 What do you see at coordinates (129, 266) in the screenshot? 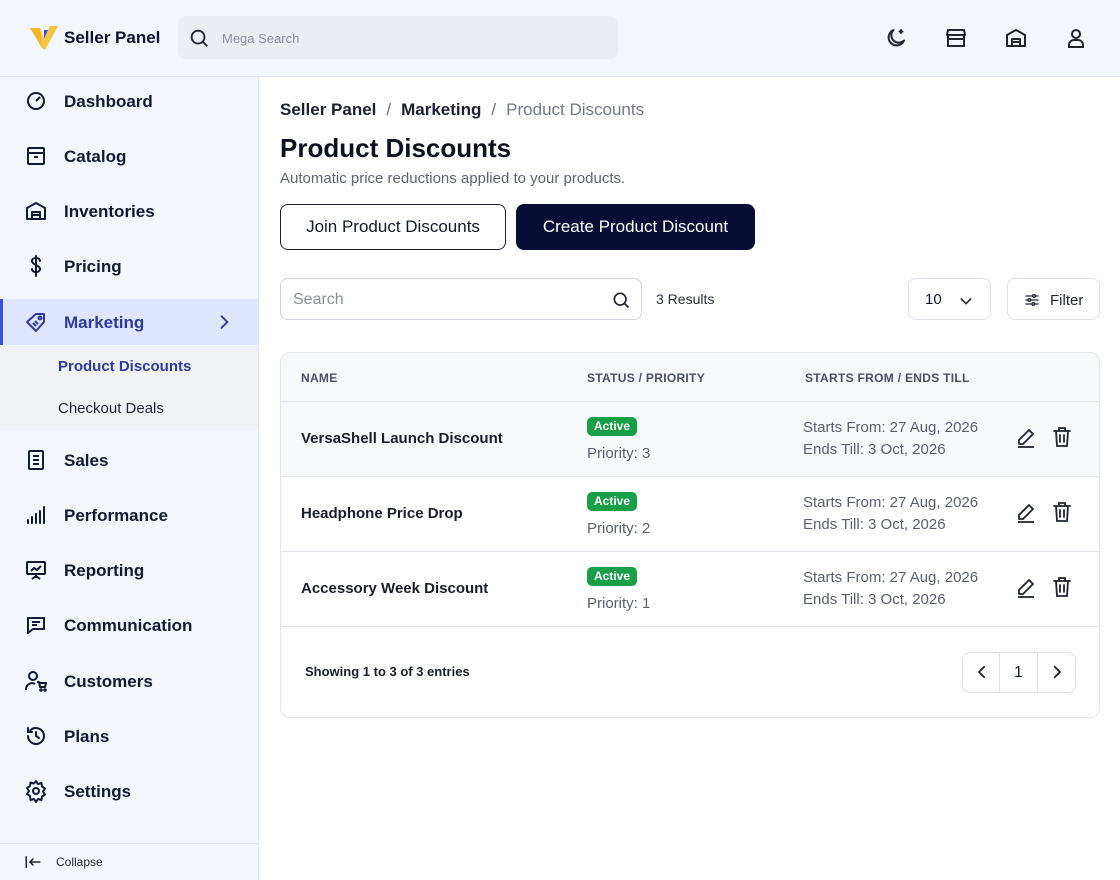
I see `sidebar-item-pricing: Pricing` at bounding box center [129, 266].